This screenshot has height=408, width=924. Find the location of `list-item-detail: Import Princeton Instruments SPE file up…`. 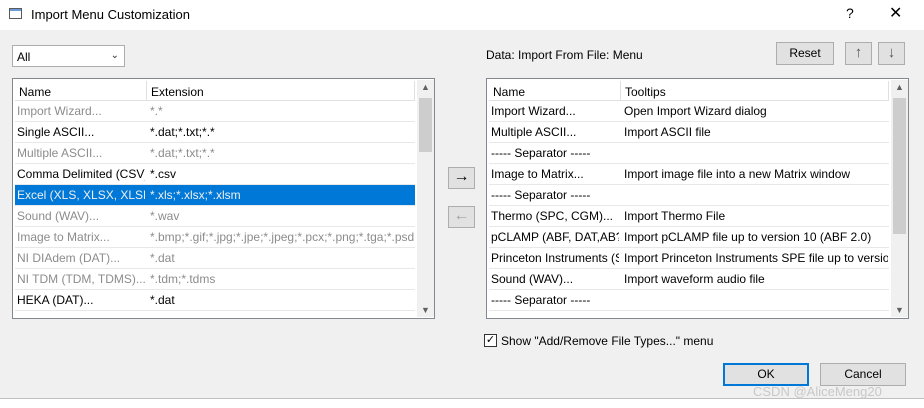

list-item-detail: Import Princeton Instruments SPE file up… is located at coordinates (756, 258).